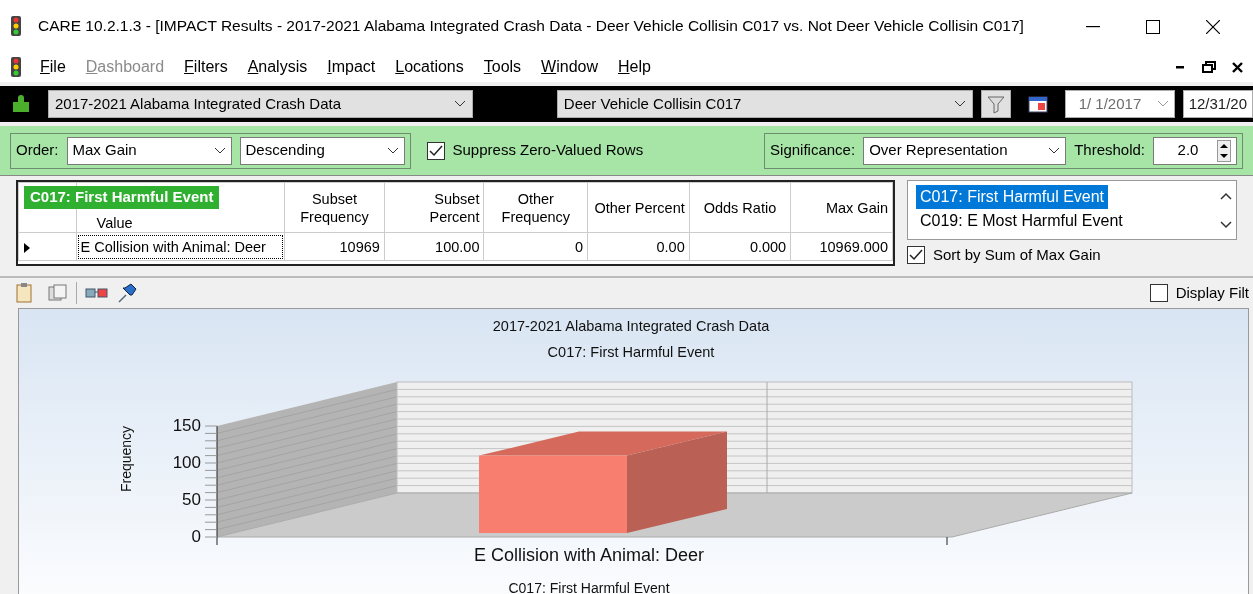  I want to click on spinner-arrows-icon, so click(1224, 150).